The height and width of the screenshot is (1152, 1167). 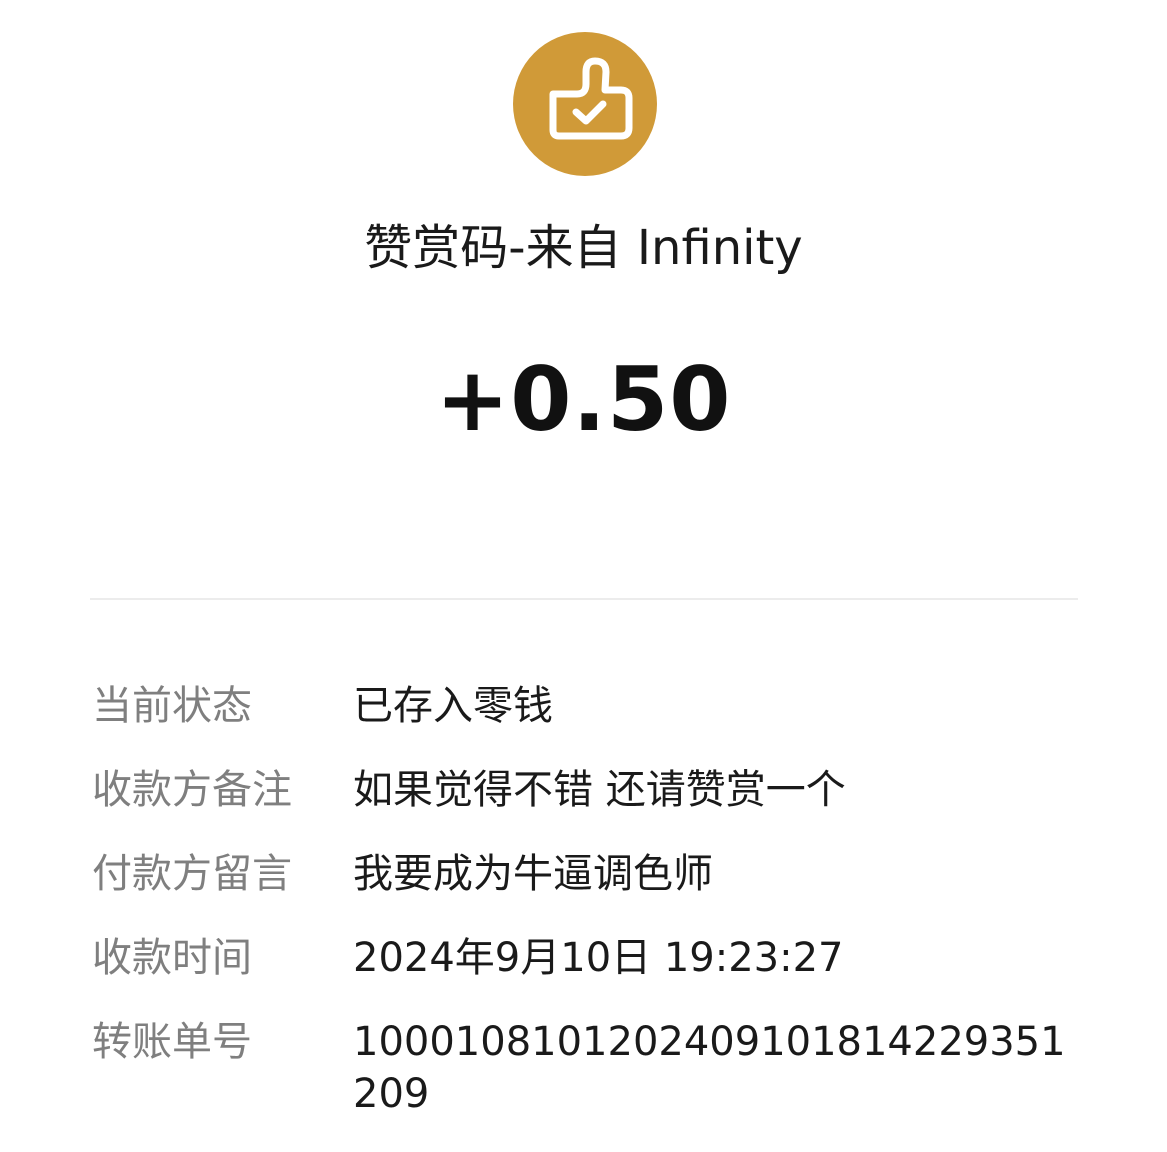 I want to click on detail-label: 转账单号, so click(x=172, y=1042).